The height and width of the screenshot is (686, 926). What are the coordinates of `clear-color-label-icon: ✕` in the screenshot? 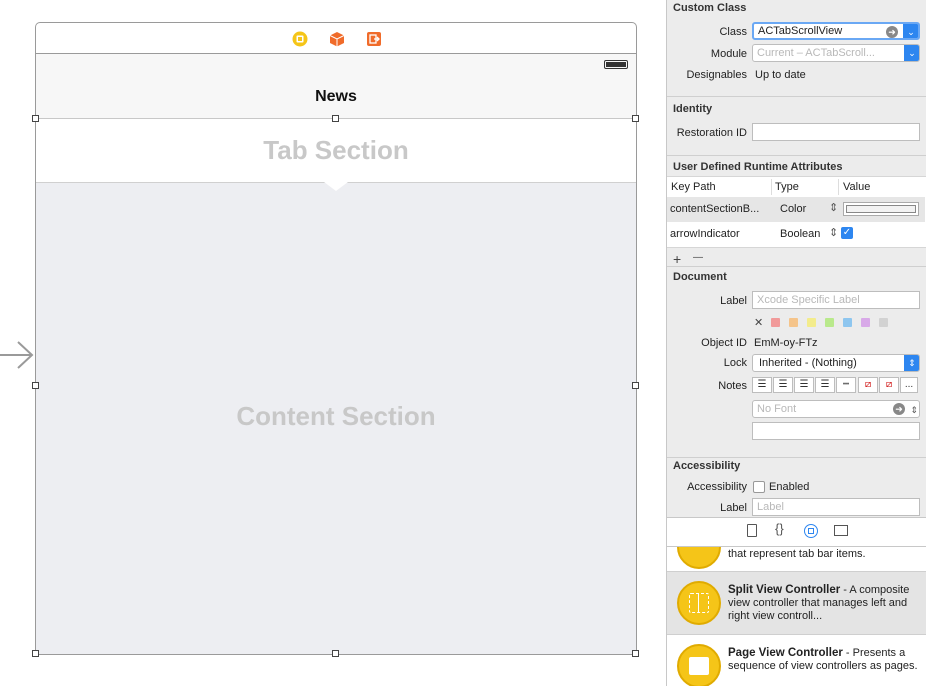 It's located at (758, 322).